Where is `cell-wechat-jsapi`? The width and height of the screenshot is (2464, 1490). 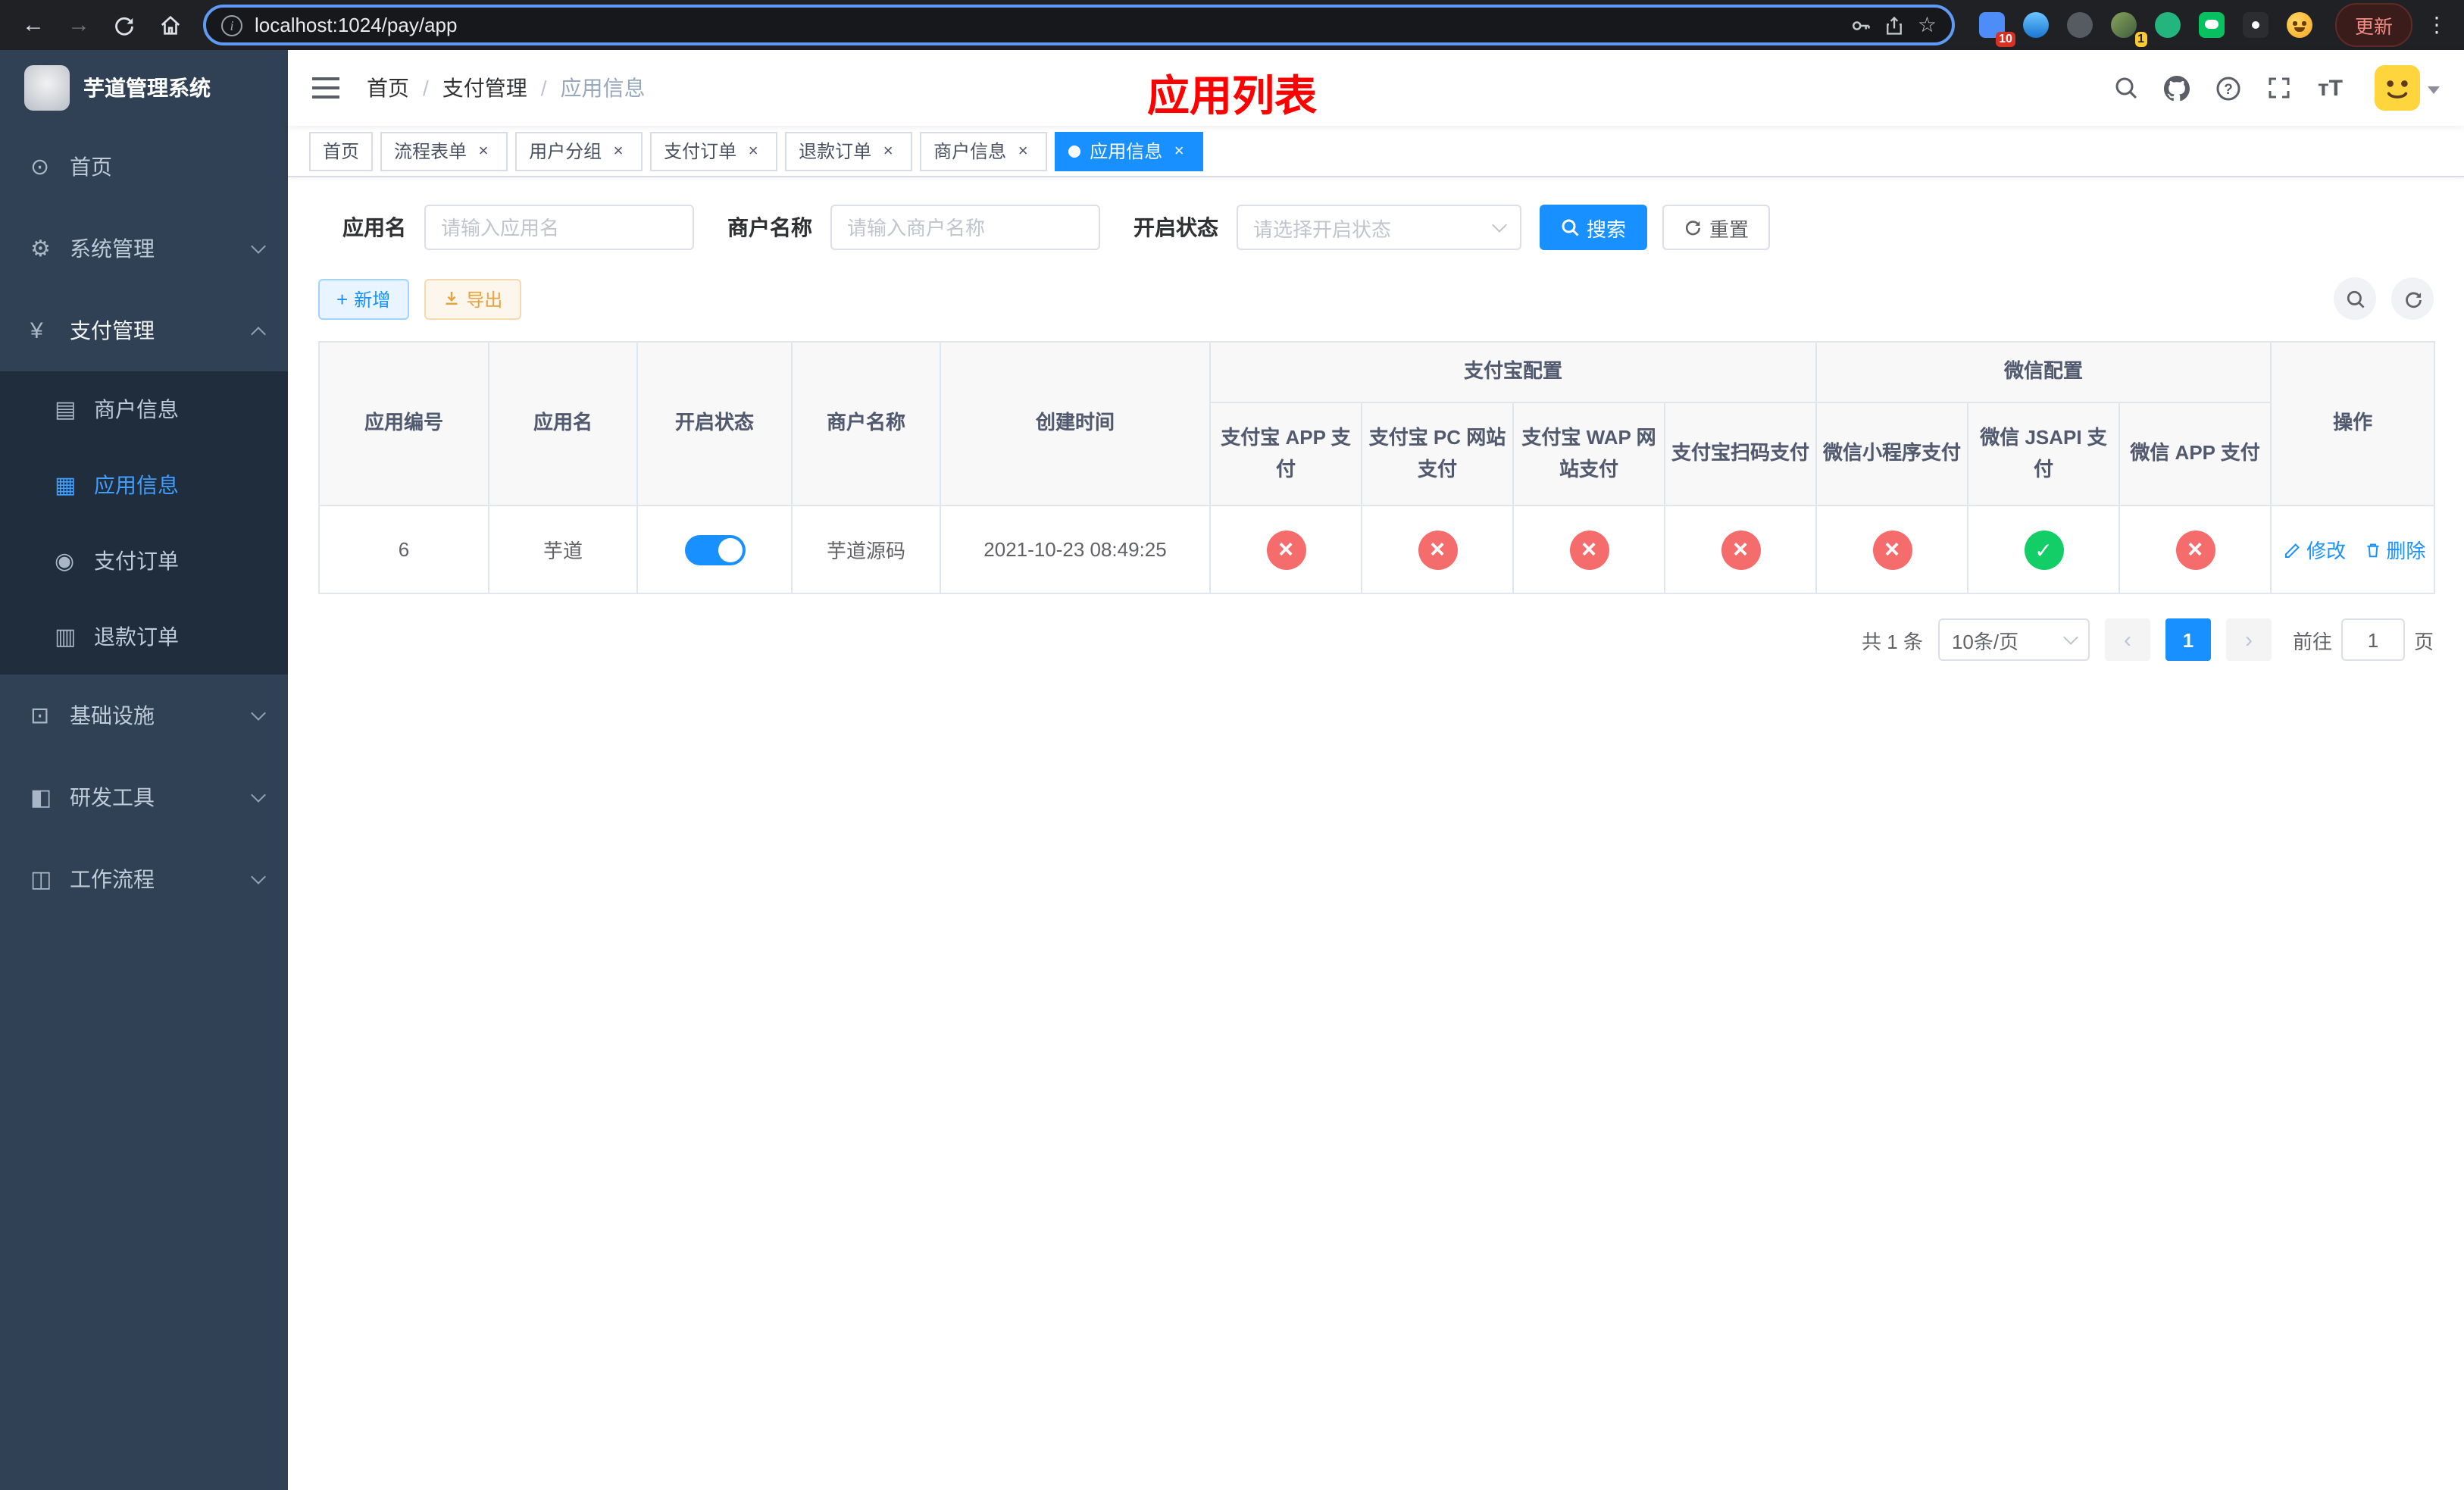
cell-wechat-jsapi is located at coordinates (2044, 550).